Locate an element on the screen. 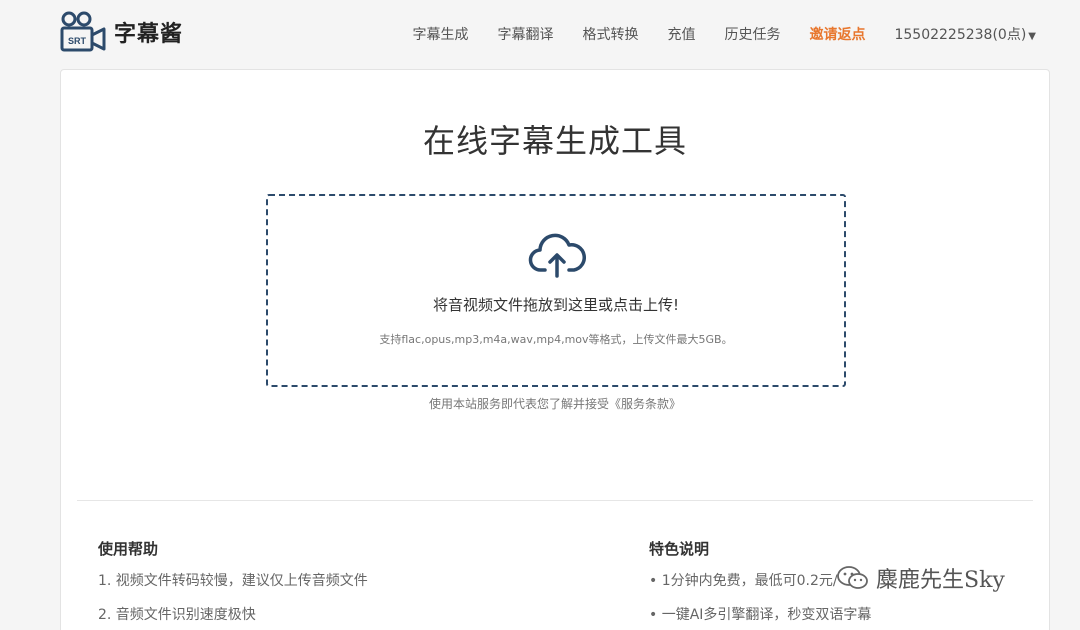 The height and width of the screenshot is (630, 1080). logo-badge: SRT is located at coordinates (77, 41).